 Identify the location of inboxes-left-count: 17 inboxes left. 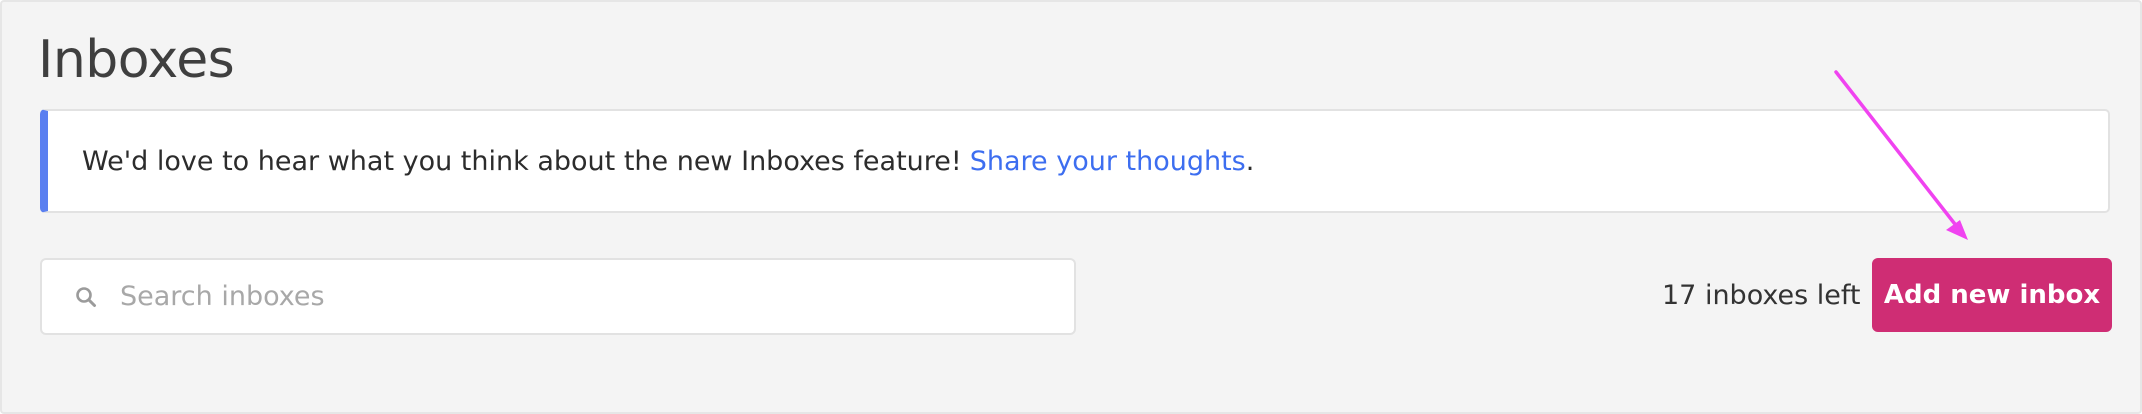
(1761, 295).